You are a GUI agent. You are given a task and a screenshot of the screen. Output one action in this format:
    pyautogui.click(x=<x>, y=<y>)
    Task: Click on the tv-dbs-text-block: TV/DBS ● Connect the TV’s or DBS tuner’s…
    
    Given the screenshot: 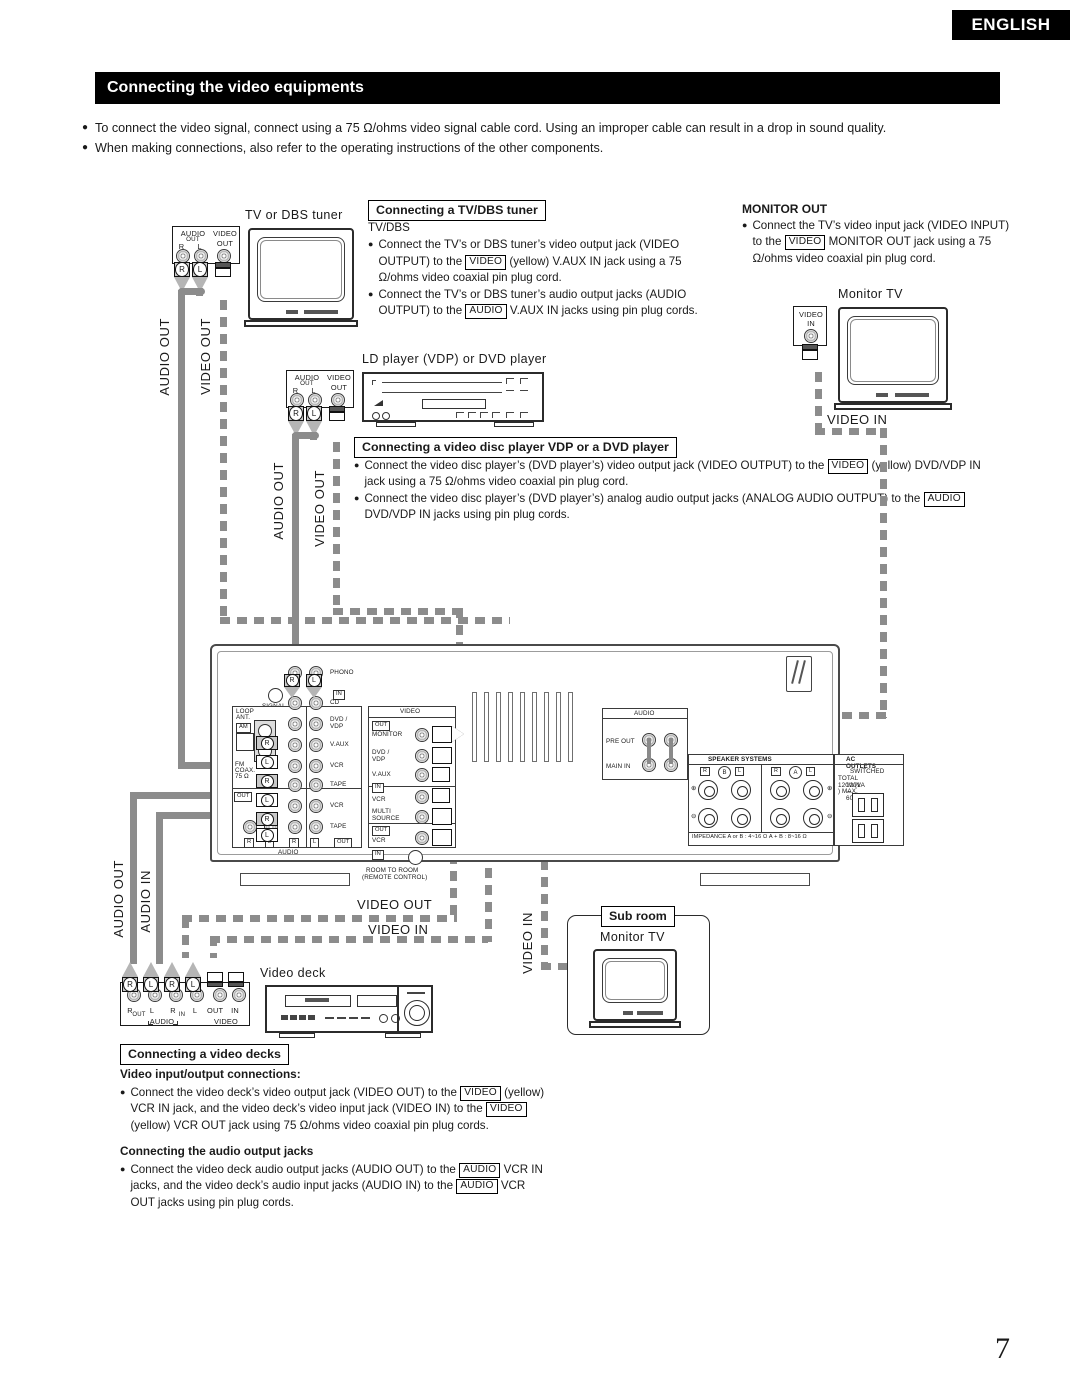 What is the action you would take?
    pyautogui.click(x=538, y=270)
    